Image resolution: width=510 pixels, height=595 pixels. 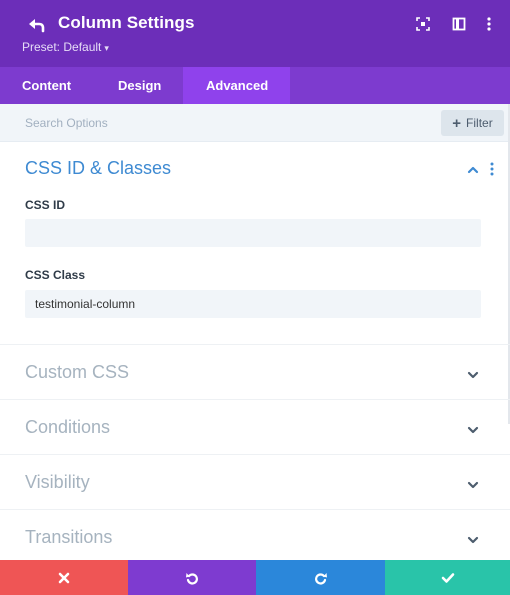 What do you see at coordinates (255, 482) in the screenshot?
I see `section-visibility: Visibility` at bounding box center [255, 482].